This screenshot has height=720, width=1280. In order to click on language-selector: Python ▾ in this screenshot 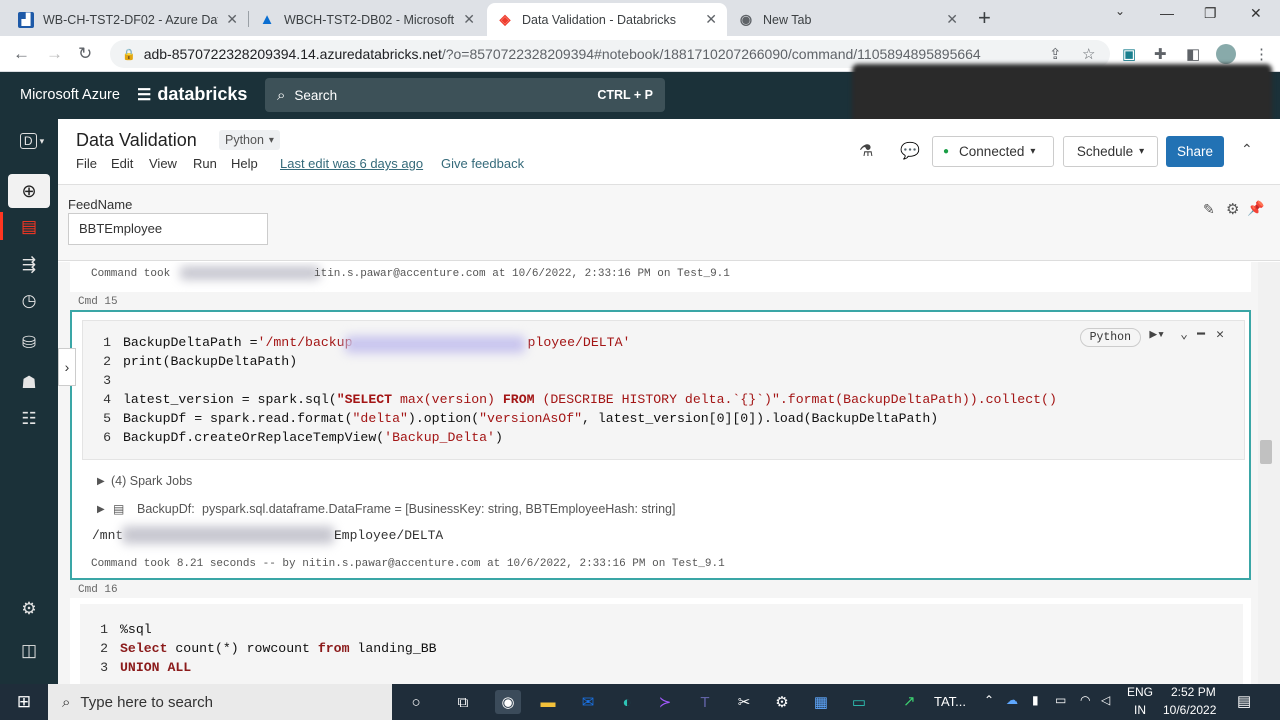, I will do `click(249, 140)`.